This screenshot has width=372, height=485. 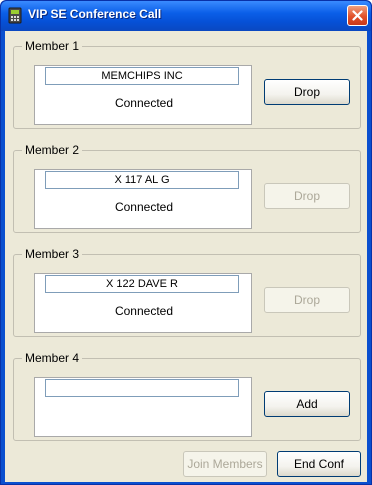 I want to click on member-3-status: Connected, so click(x=144, y=311).